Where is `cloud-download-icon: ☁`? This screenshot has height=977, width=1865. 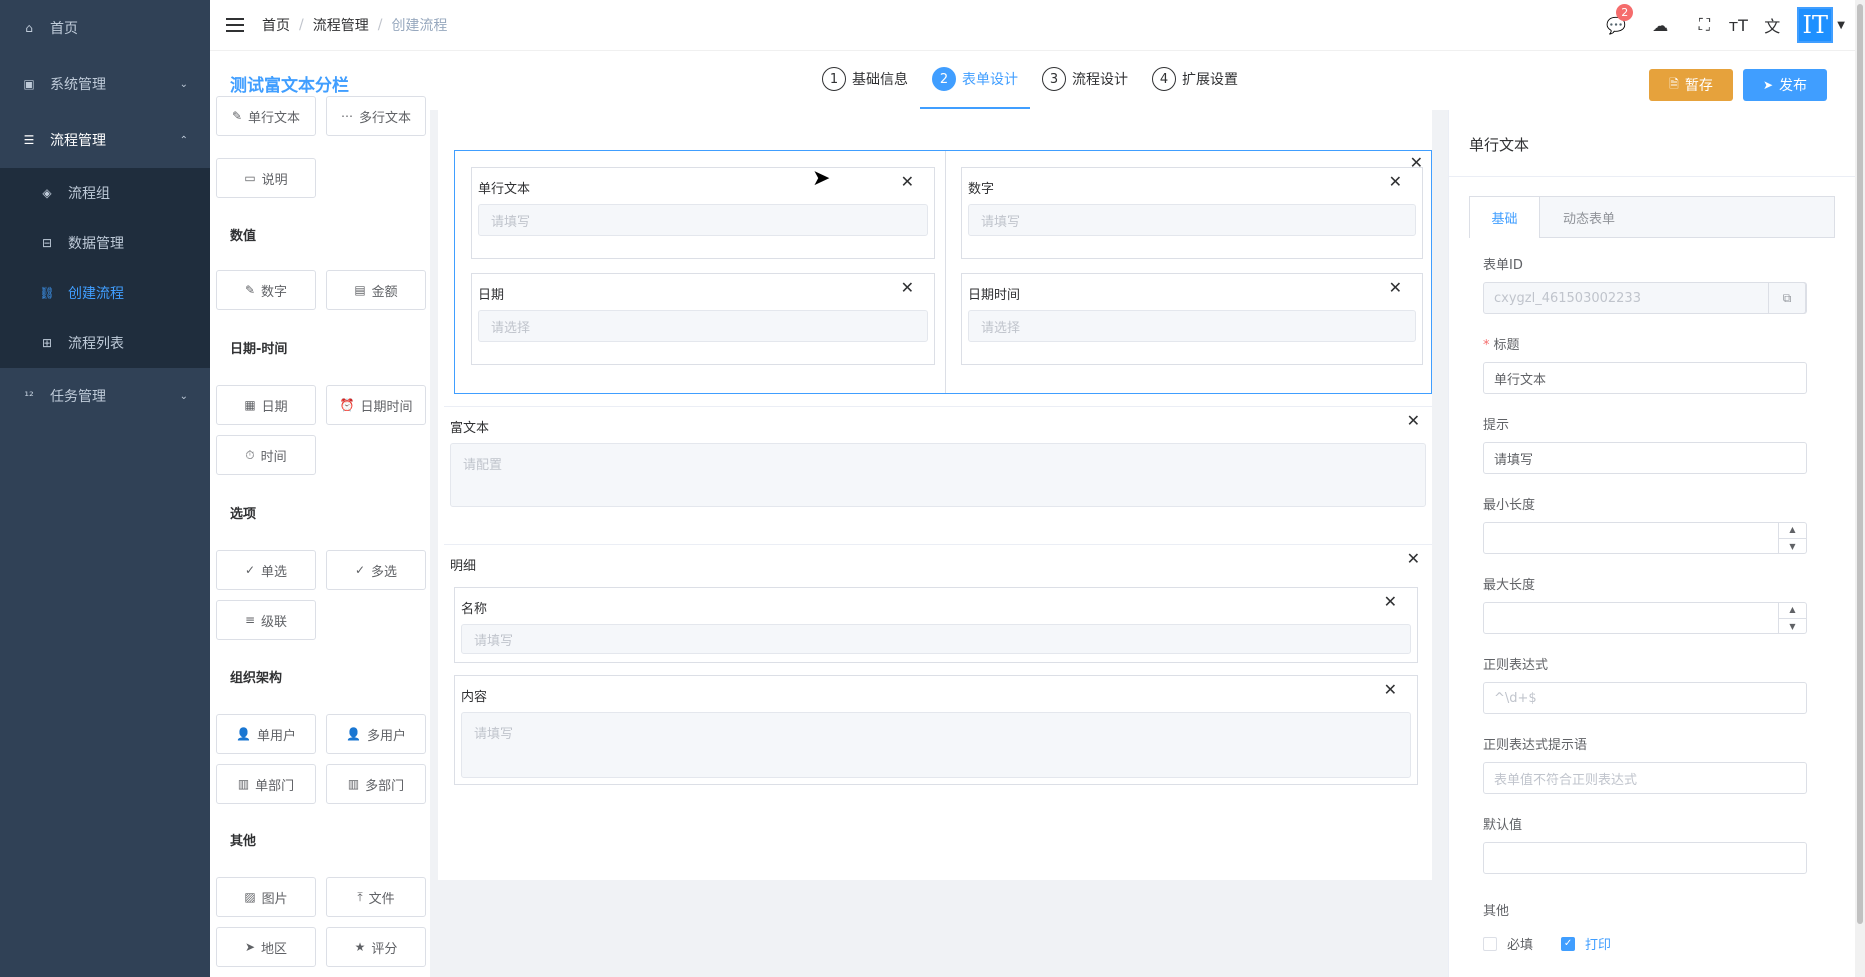 cloud-download-icon: ☁ is located at coordinates (1660, 25).